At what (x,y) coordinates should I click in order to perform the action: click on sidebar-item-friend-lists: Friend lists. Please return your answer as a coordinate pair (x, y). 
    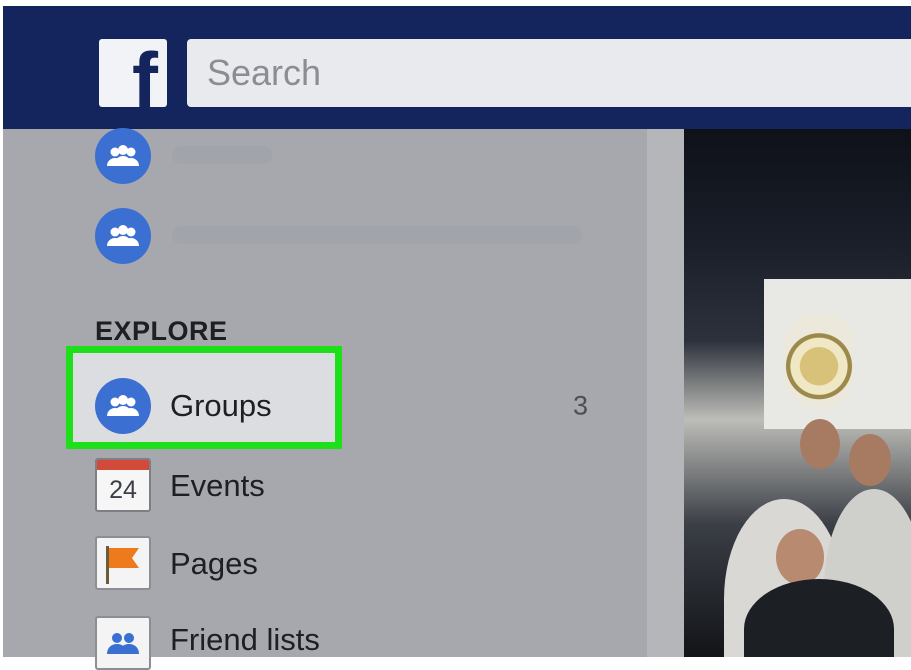
    Looking at the image, I should click on (355, 640).